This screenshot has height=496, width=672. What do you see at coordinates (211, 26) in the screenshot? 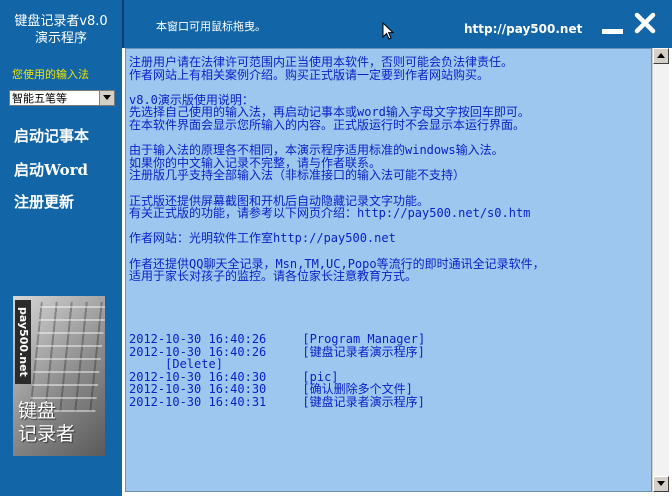
I see `drag-hint: 本窗口可用鼠标拖曳。` at bounding box center [211, 26].